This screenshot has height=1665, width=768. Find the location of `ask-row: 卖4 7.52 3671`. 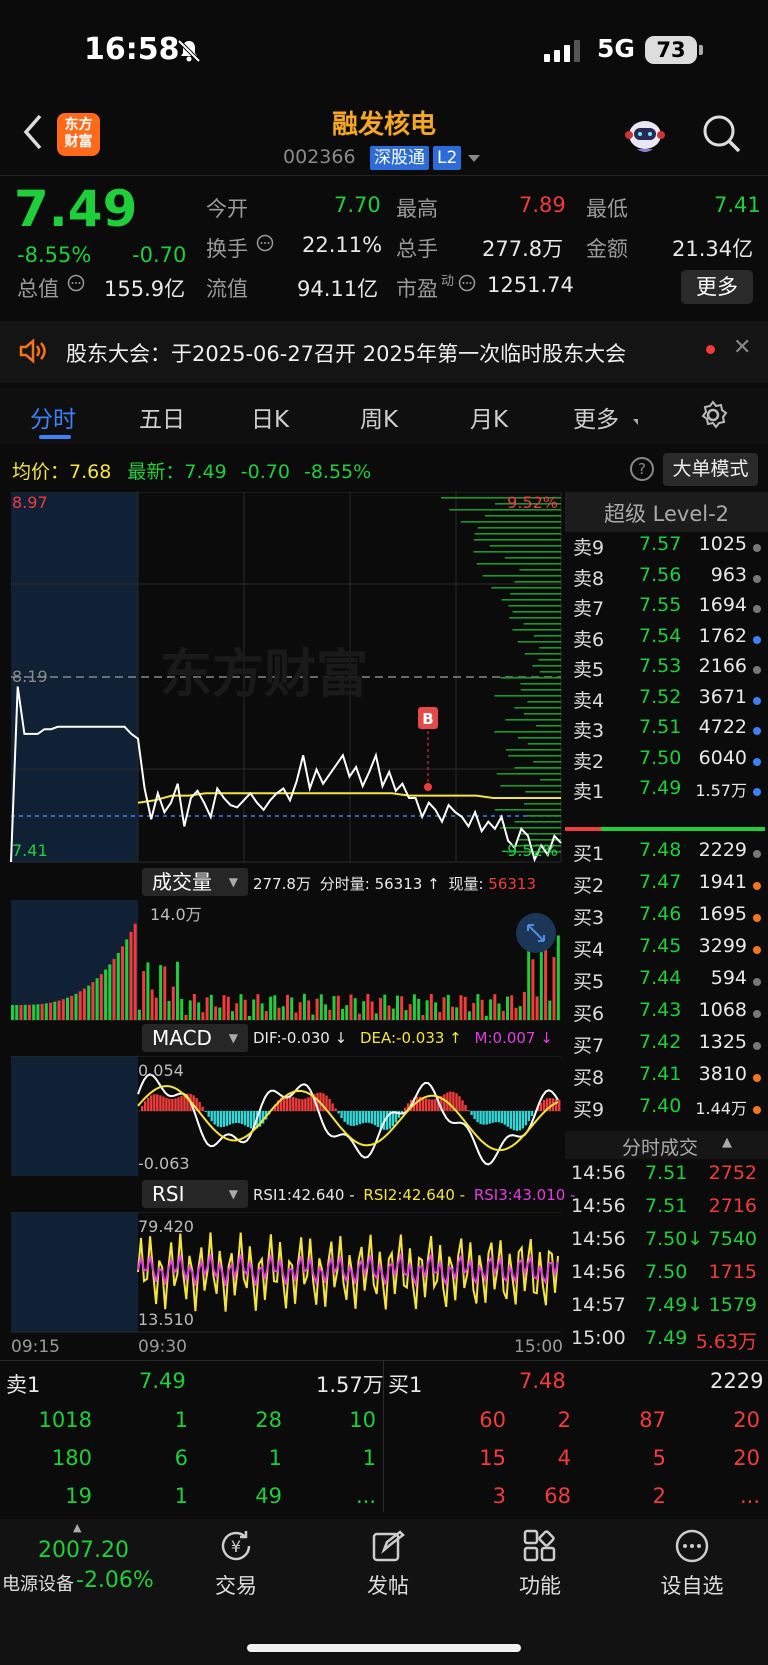

ask-row: 卖4 7.52 3671 is located at coordinates (665, 702).